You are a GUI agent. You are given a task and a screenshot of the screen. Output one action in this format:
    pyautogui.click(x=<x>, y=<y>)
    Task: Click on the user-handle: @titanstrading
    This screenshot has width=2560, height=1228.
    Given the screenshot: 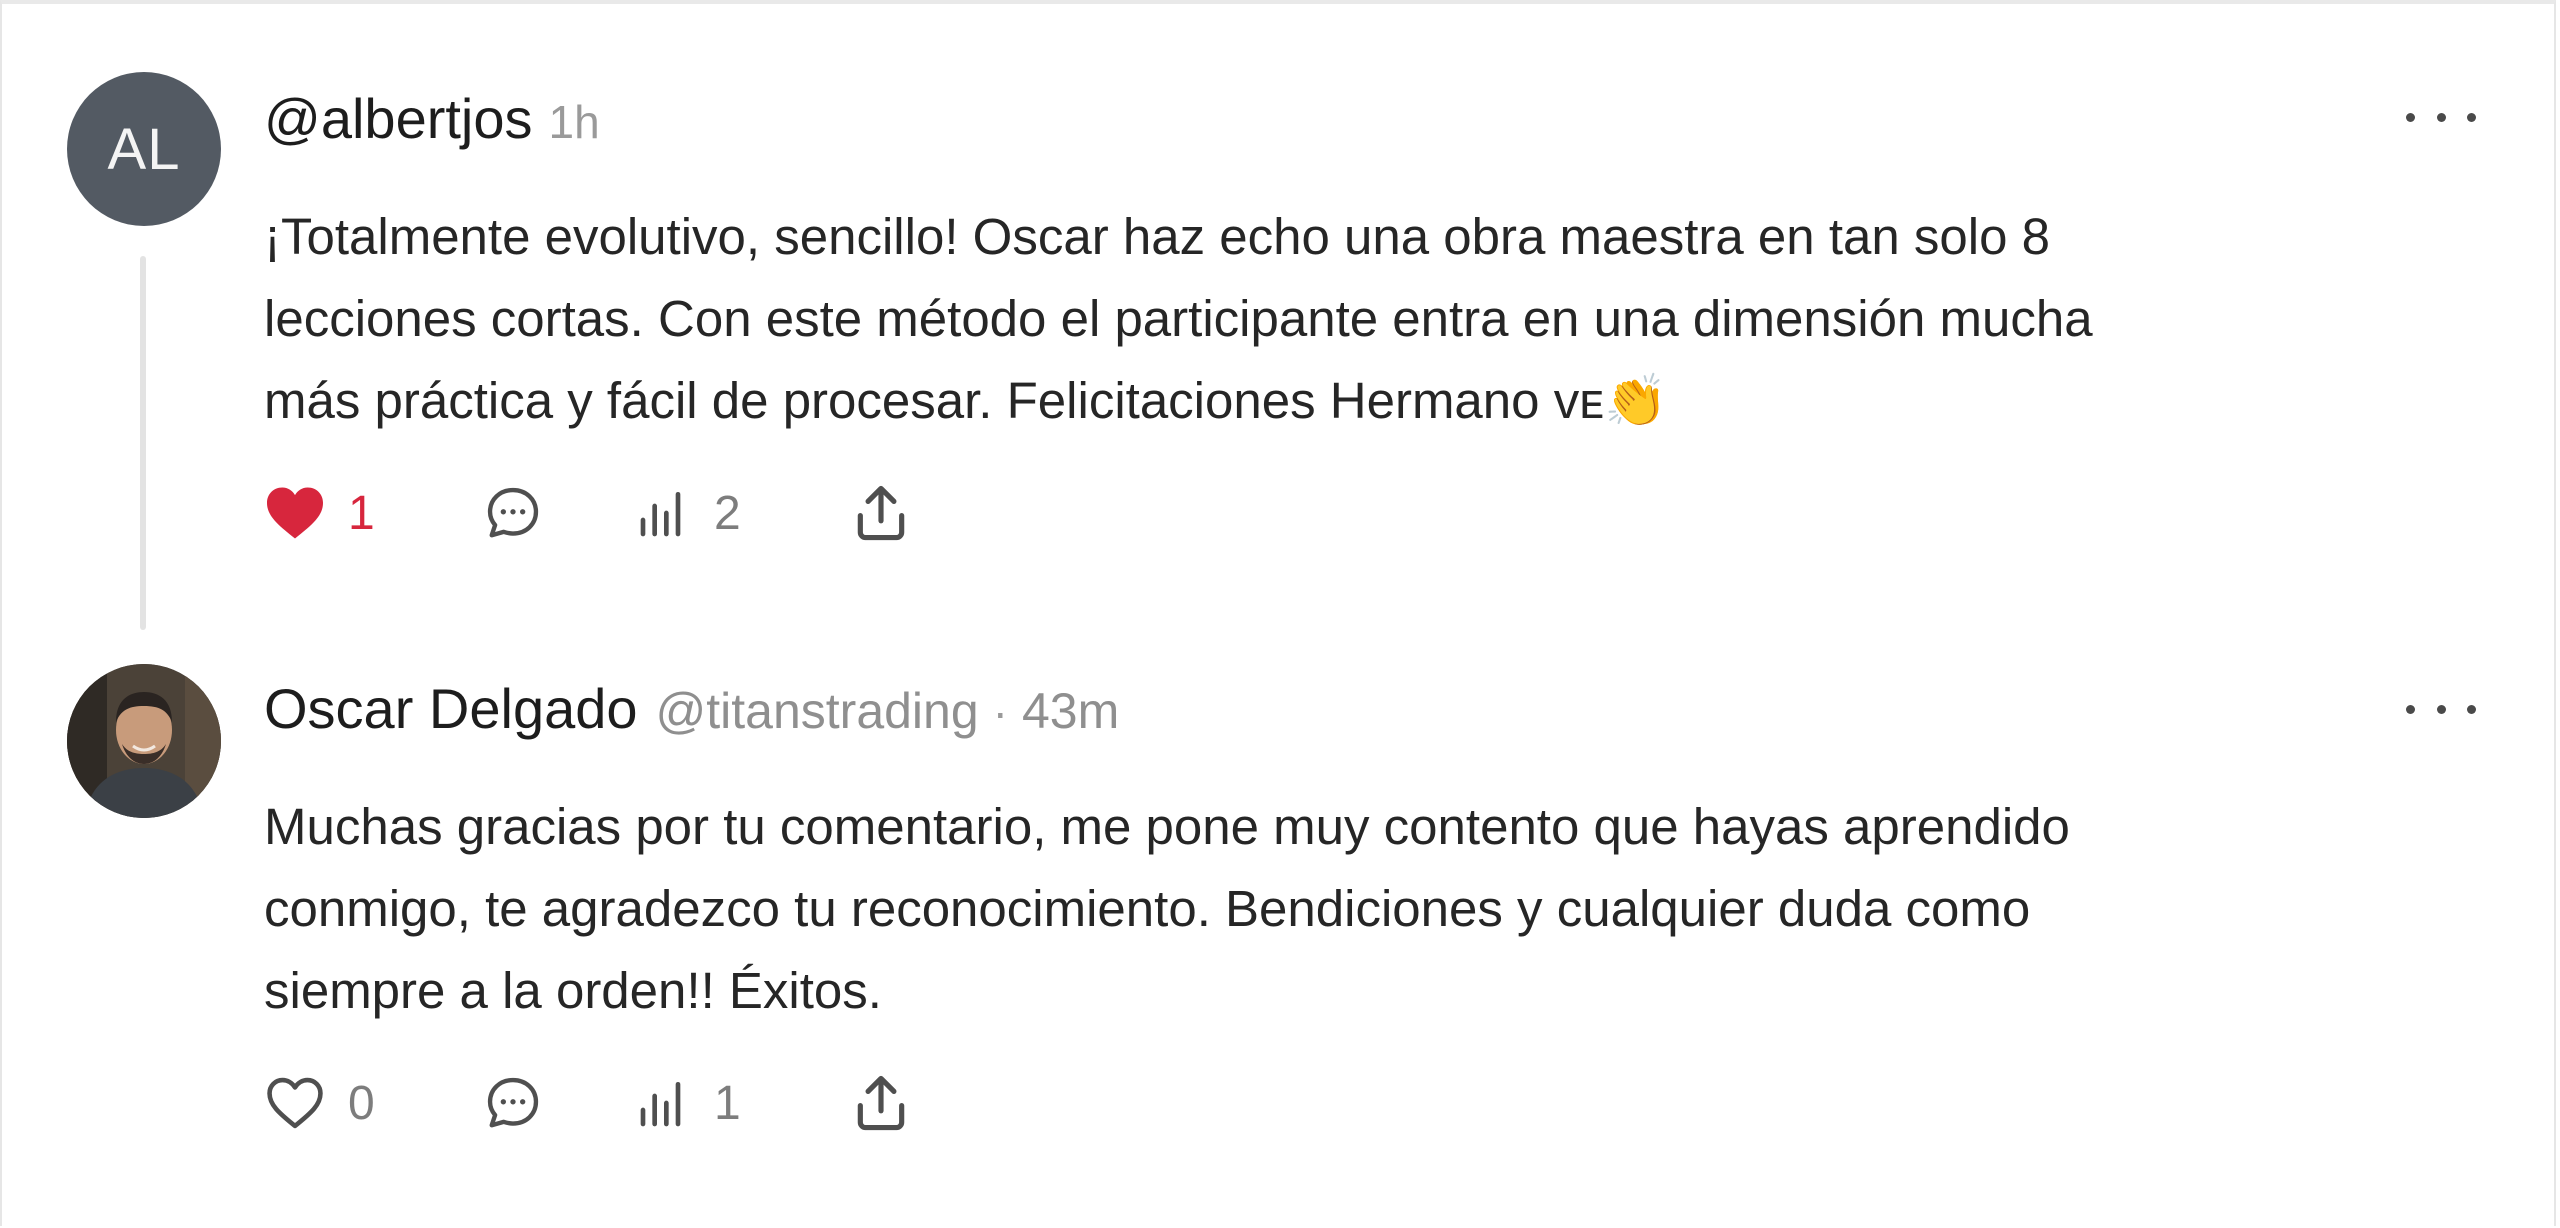 What is the action you would take?
    pyautogui.click(x=817, y=711)
    